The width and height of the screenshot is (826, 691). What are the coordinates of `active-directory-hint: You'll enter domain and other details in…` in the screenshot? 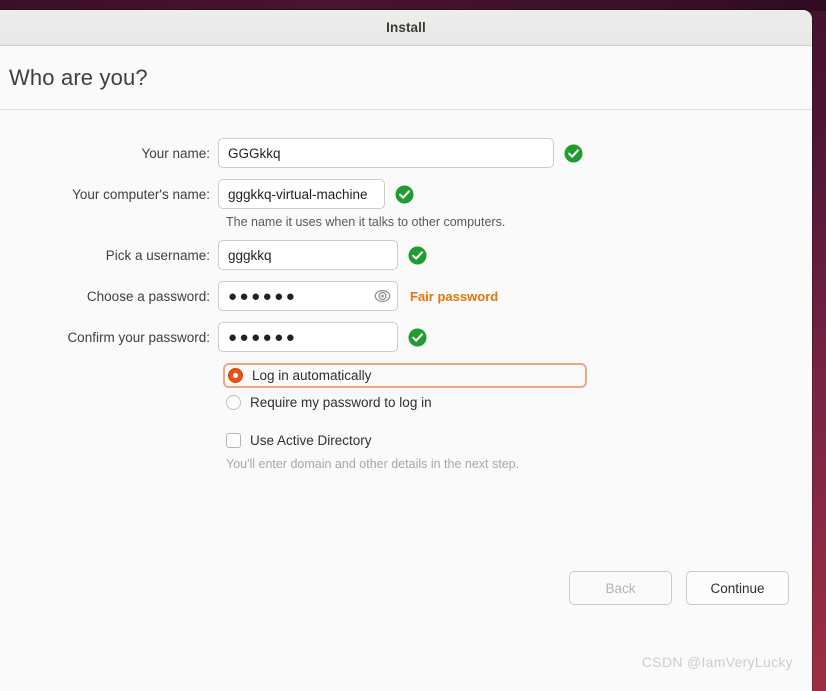 It's located at (373, 464).